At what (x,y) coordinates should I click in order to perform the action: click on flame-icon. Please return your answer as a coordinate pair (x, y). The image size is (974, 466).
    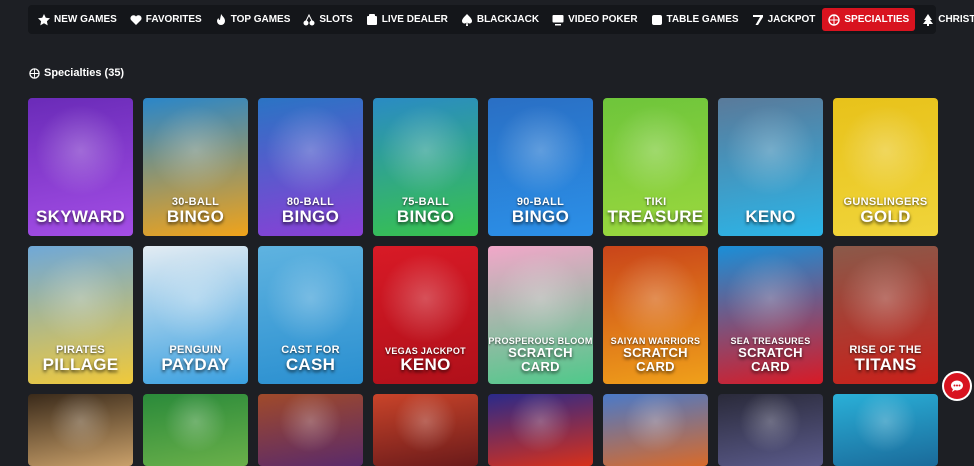
    Looking at the image, I should click on (220, 19).